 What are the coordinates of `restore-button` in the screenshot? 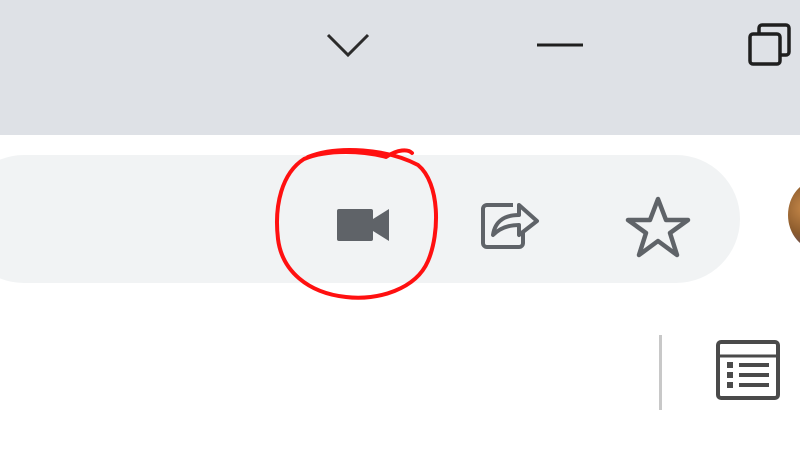 It's located at (770, 45).